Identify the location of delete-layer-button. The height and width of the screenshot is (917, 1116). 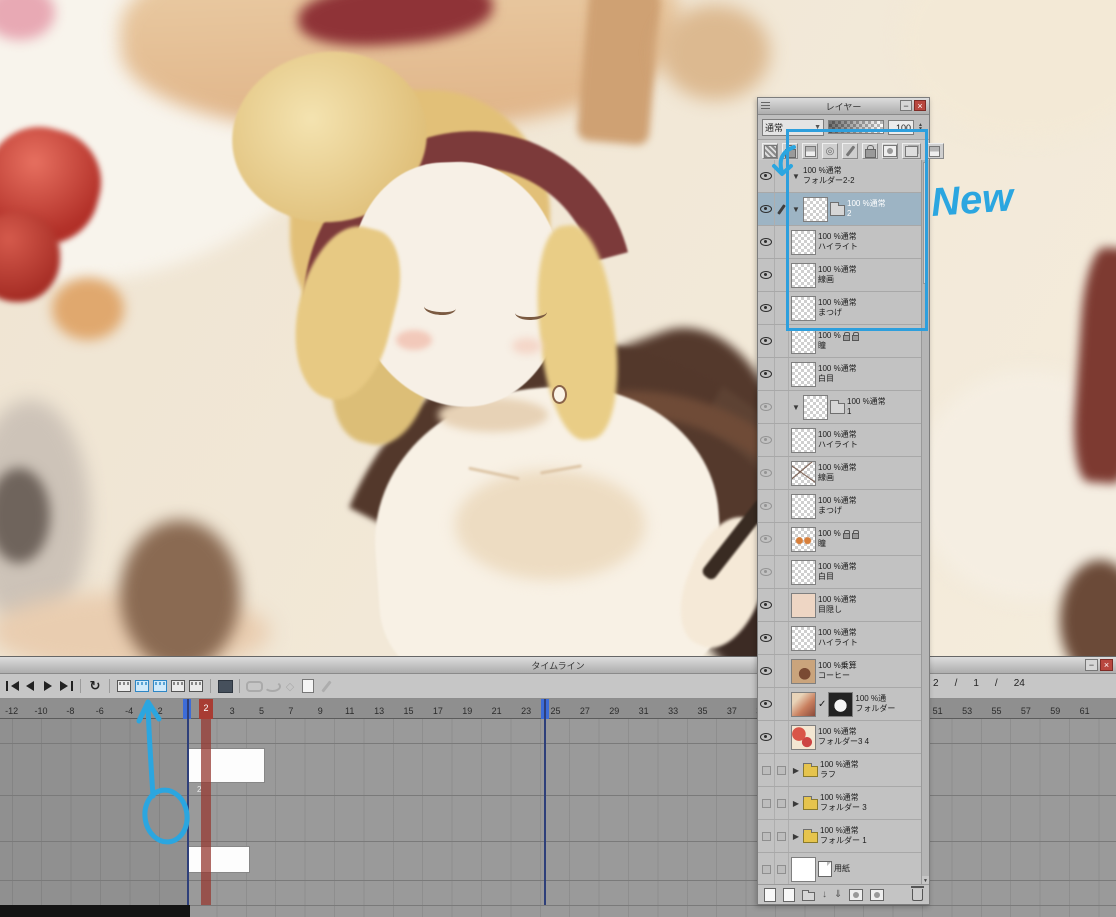
(917, 893).